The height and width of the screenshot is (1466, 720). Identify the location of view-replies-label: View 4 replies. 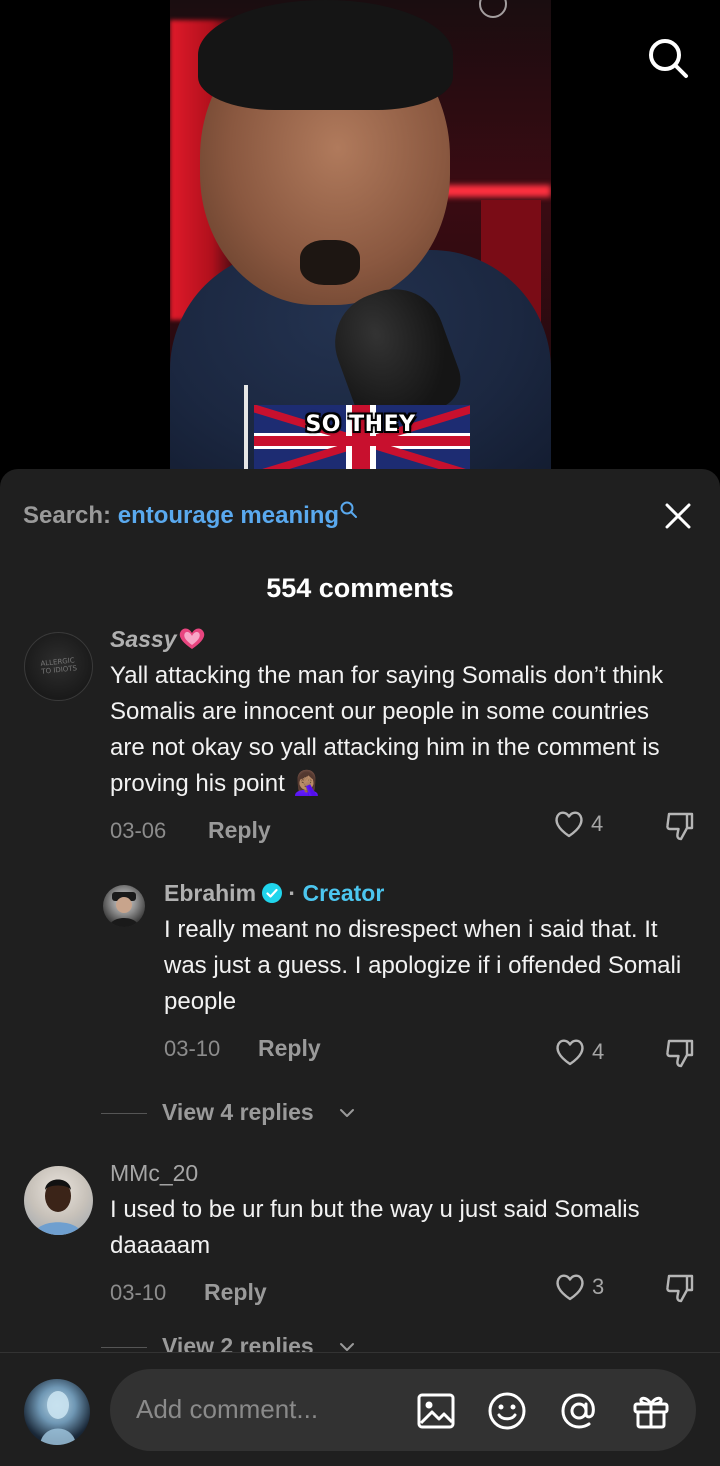
(238, 1112).